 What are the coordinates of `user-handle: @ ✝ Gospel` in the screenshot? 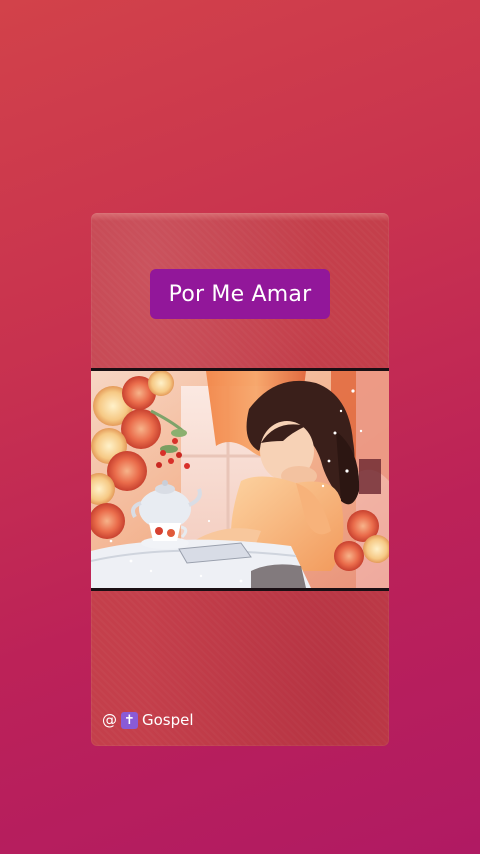 It's located at (148, 720).